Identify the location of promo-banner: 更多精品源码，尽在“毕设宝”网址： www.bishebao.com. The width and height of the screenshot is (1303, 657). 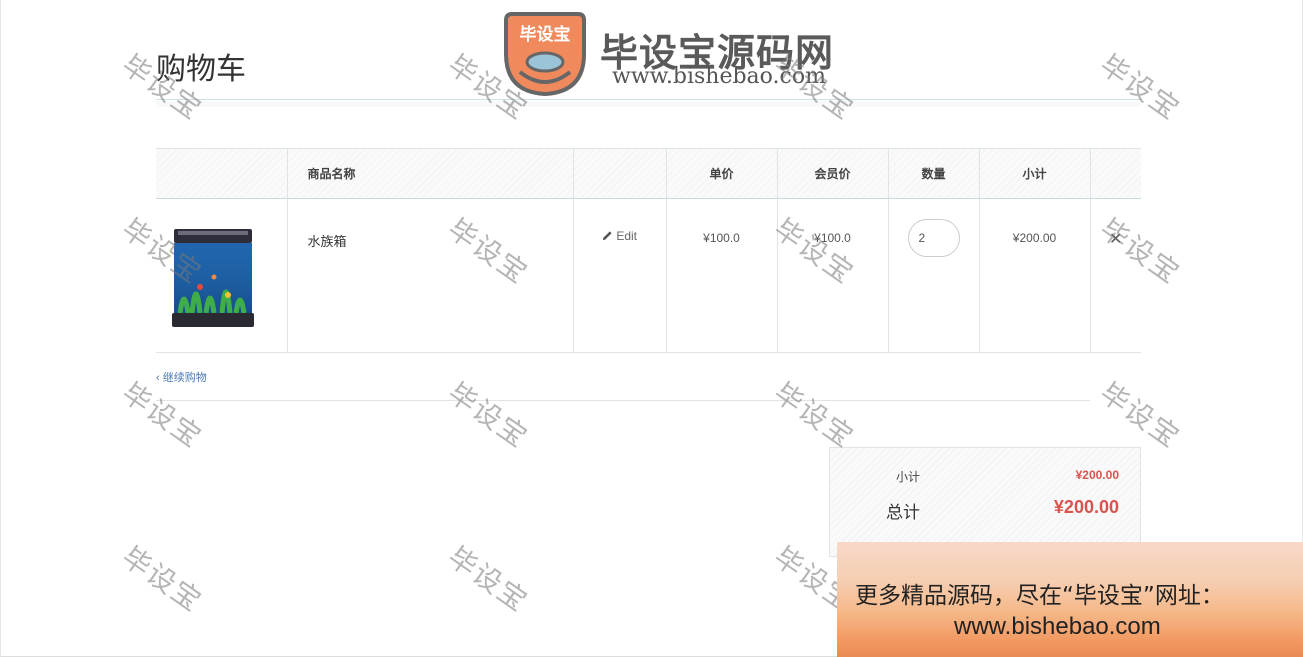
(1070, 599).